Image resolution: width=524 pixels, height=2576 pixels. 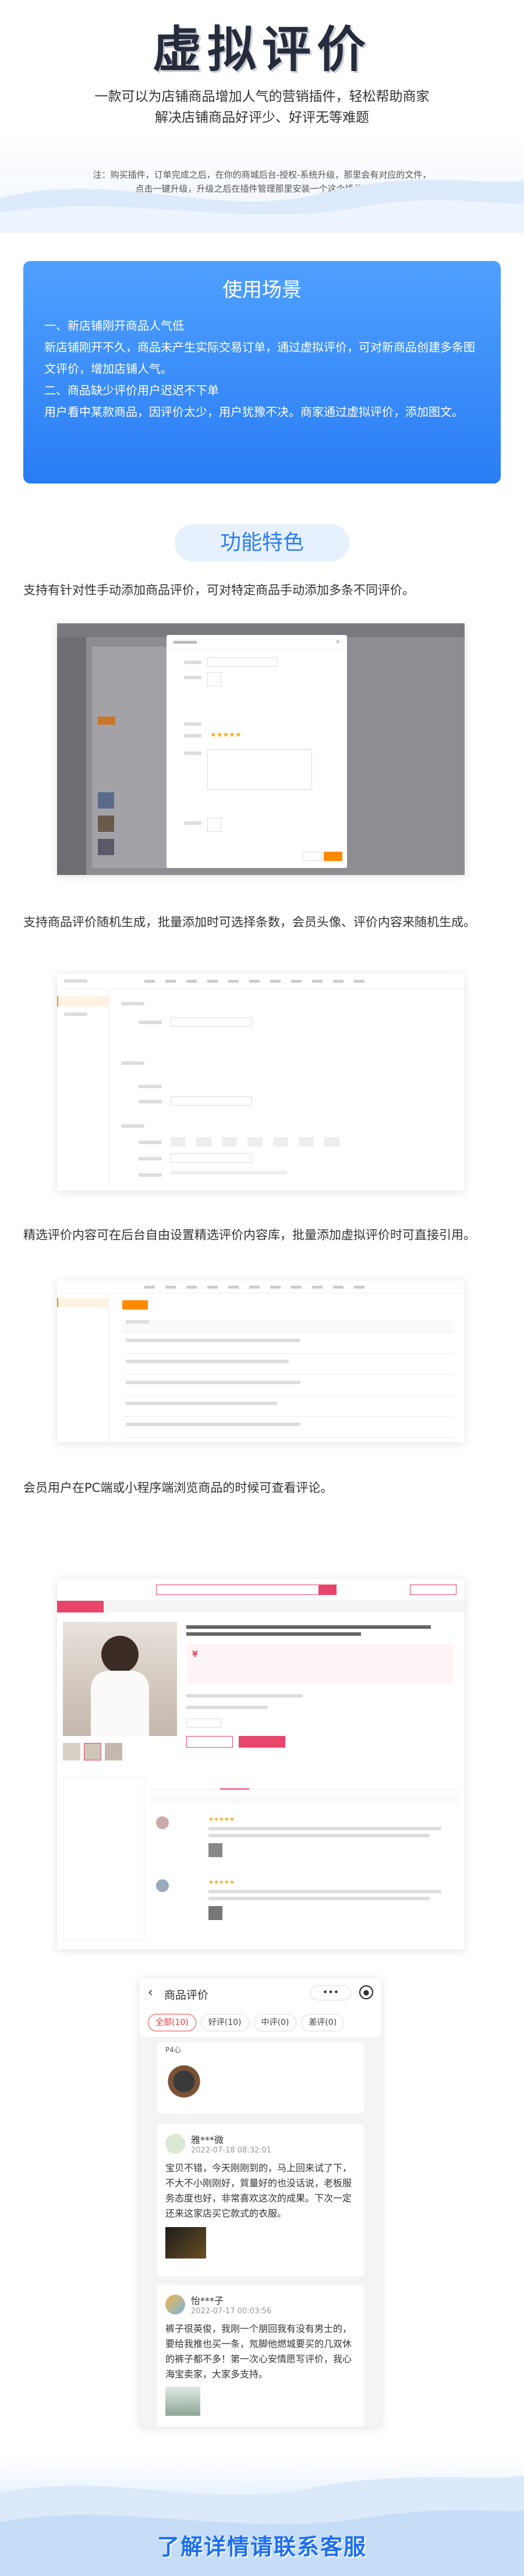 I want to click on price-box: ¥, so click(x=320, y=1665).